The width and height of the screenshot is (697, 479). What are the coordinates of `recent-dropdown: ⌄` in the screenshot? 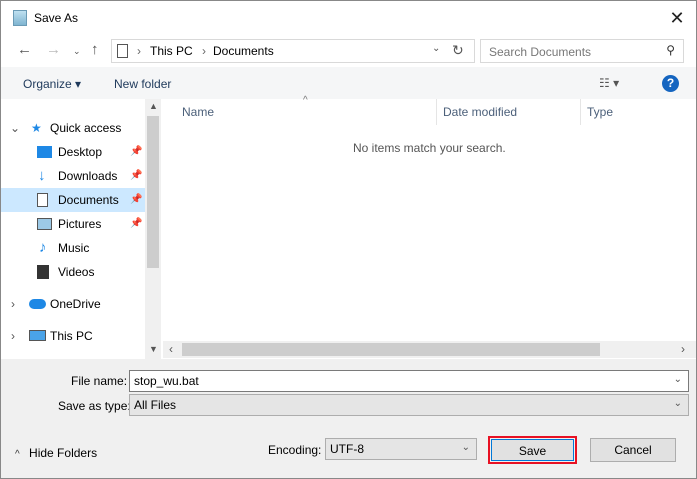 It's located at (77, 51).